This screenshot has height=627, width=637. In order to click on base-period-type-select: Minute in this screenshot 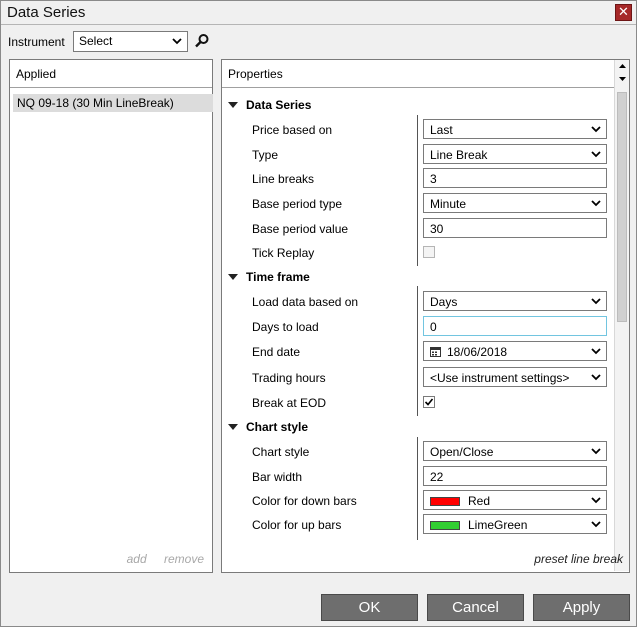, I will do `click(515, 203)`.